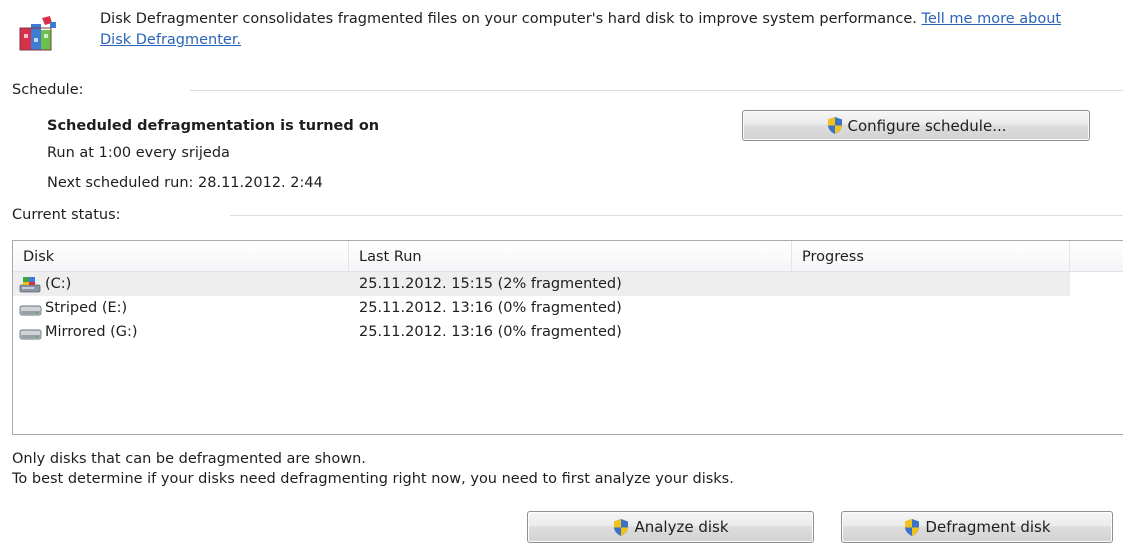  I want to click on disk-last-run: 25.11.2012. 15:15 (2% fragmented), so click(490, 284).